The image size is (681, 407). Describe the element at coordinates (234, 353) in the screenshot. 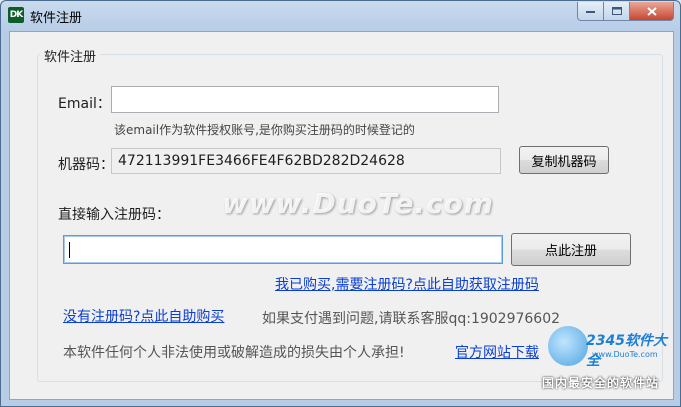

I see `disclaimer-text: 本软件任何个人非法使用或破解造成的损失由个人承担!` at that location.